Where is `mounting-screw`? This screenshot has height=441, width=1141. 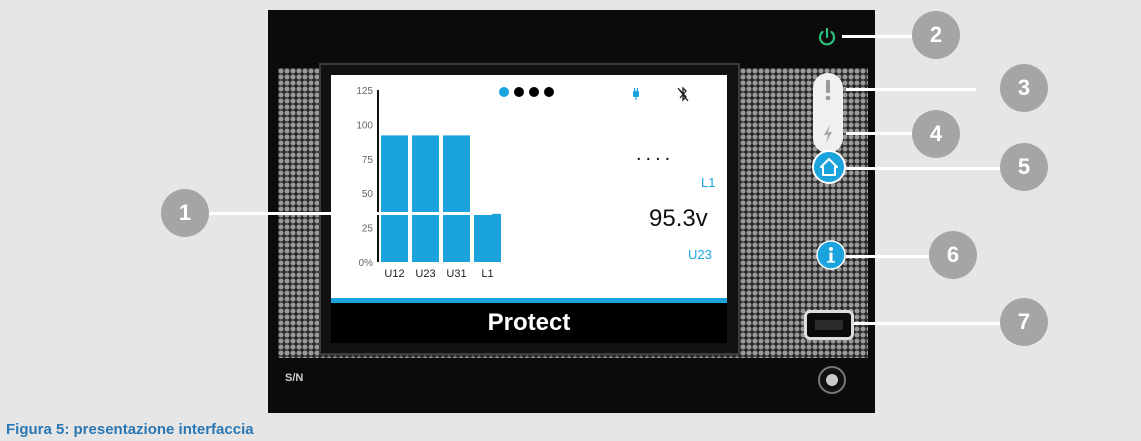 mounting-screw is located at coordinates (832, 380).